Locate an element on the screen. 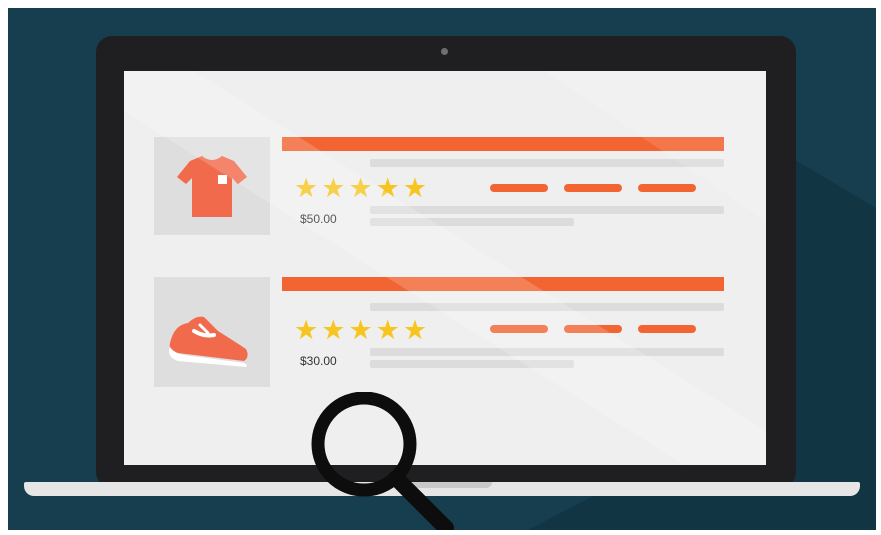 This screenshot has height=535, width=881. product-card-sneaker: ★ ★ ★ ★ ★ $30.00 is located at coordinates (444, 332).